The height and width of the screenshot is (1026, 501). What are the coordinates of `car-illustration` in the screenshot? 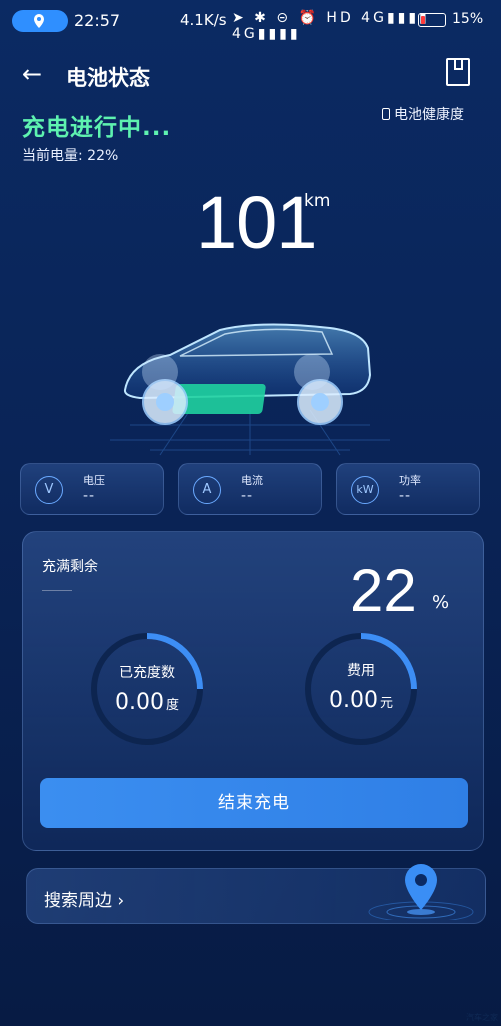 It's located at (250, 389).